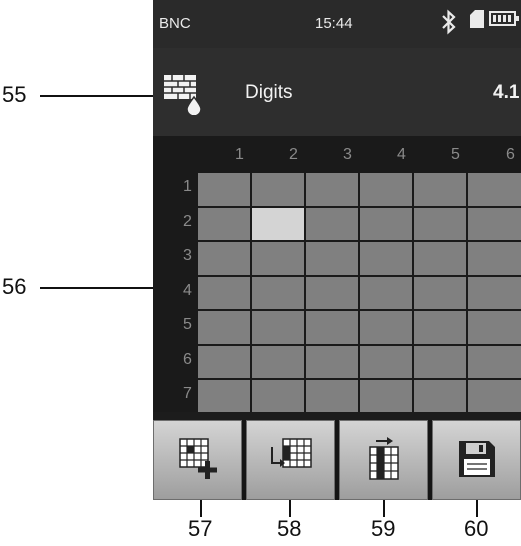  I want to click on callout-55: 55, so click(14, 94).